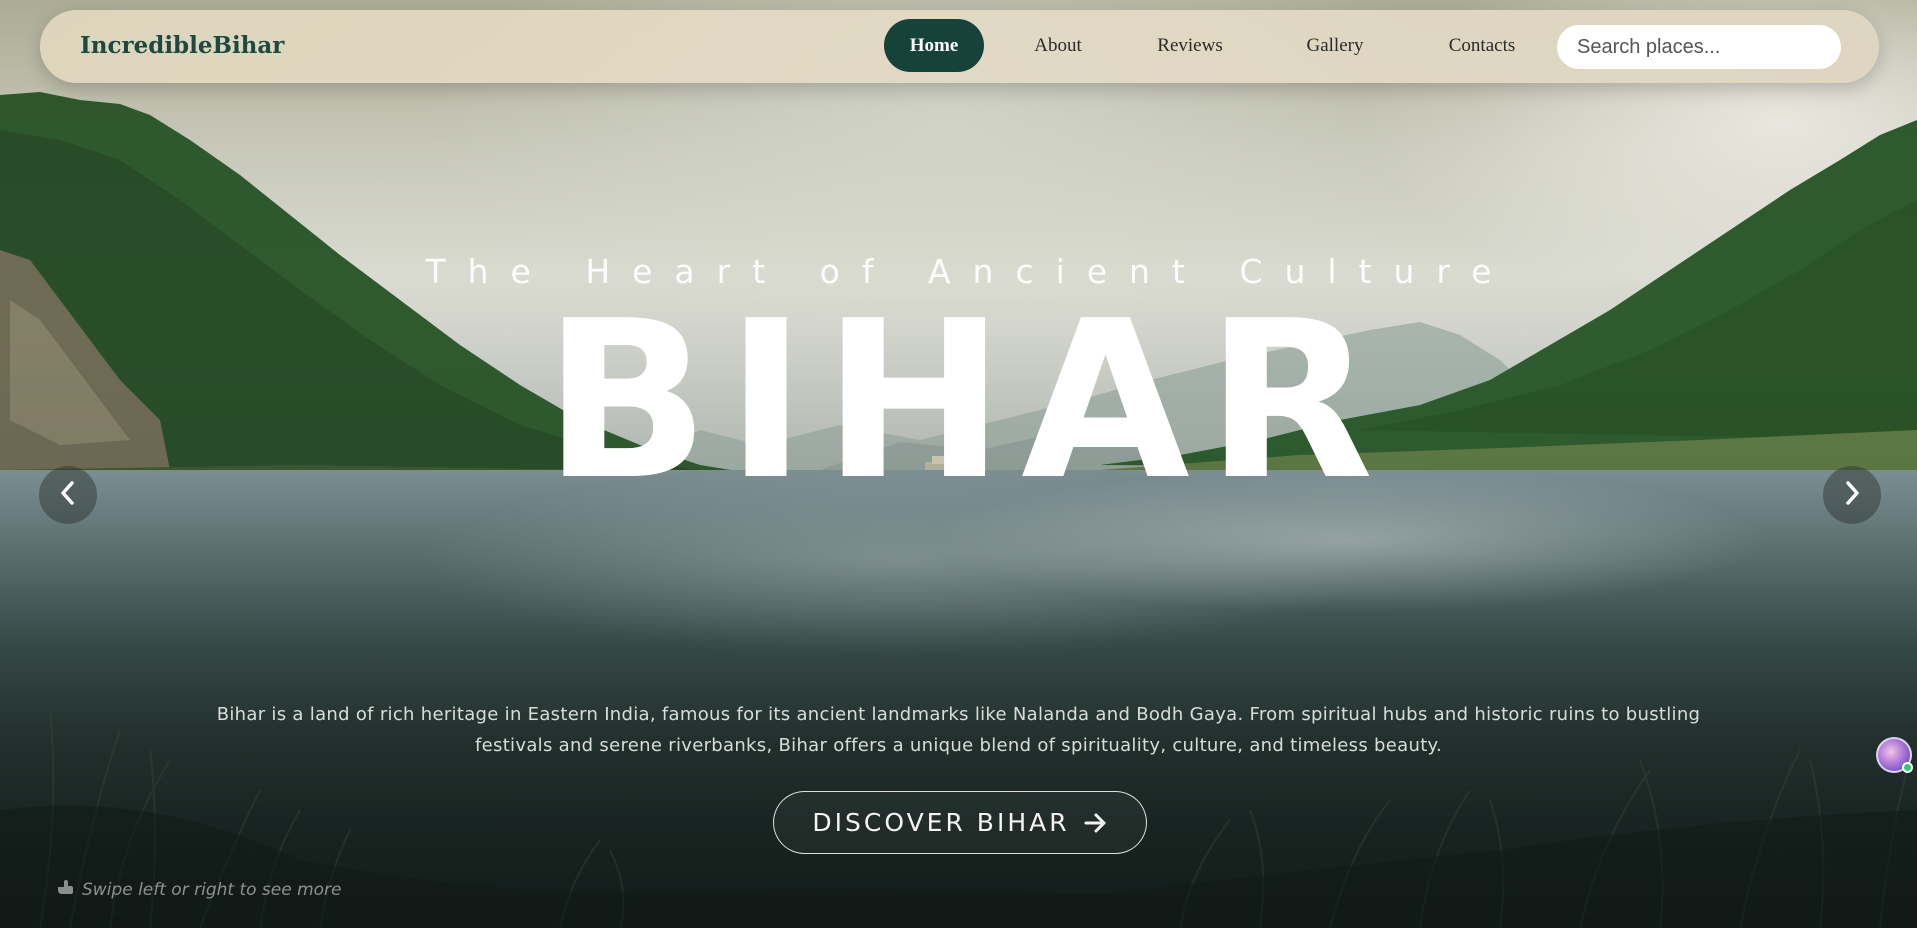  What do you see at coordinates (1058, 45) in the screenshot?
I see `nav-about-link: About` at bounding box center [1058, 45].